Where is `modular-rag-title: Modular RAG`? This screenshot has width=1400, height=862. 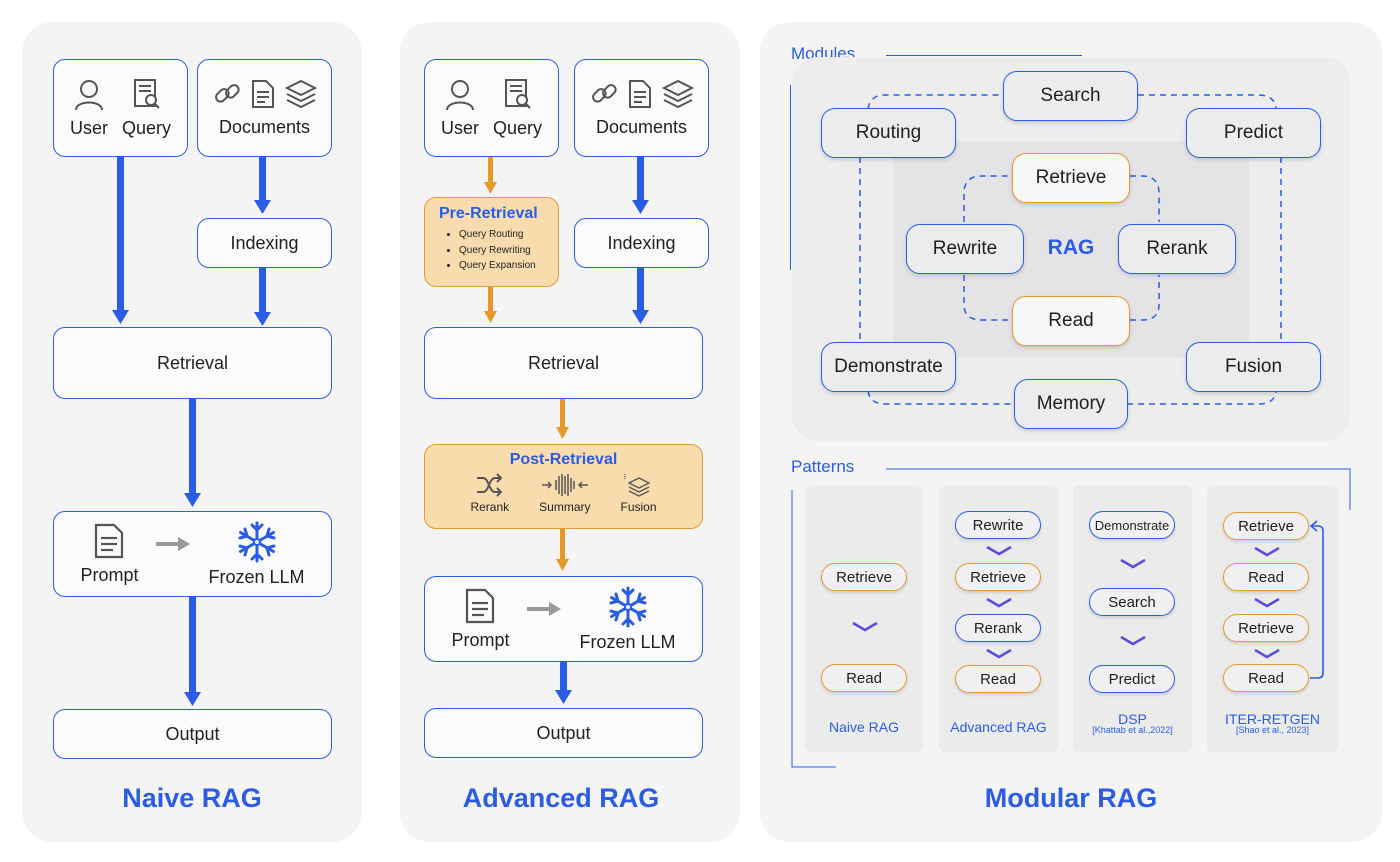 modular-rag-title: Modular RAG is located at coordinates (1071, 798).